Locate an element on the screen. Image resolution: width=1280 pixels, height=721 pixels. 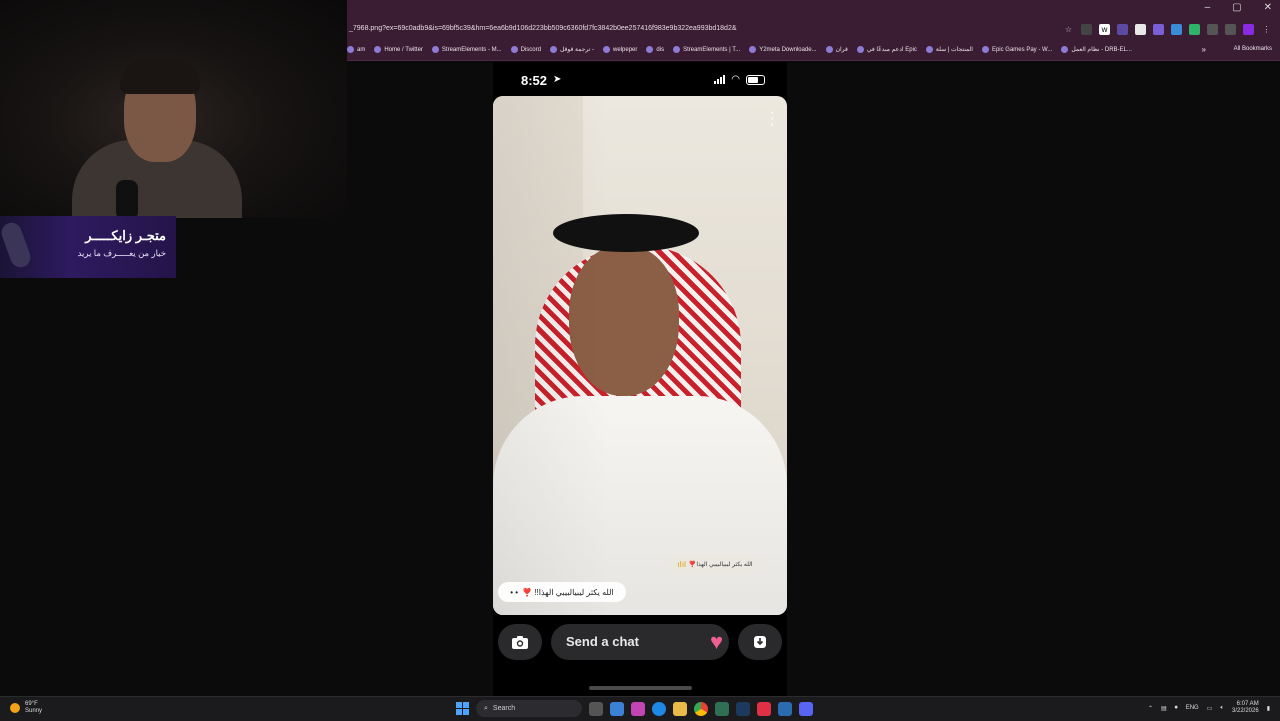
bookmark-item: Discord is located at coordinates (525, 49).